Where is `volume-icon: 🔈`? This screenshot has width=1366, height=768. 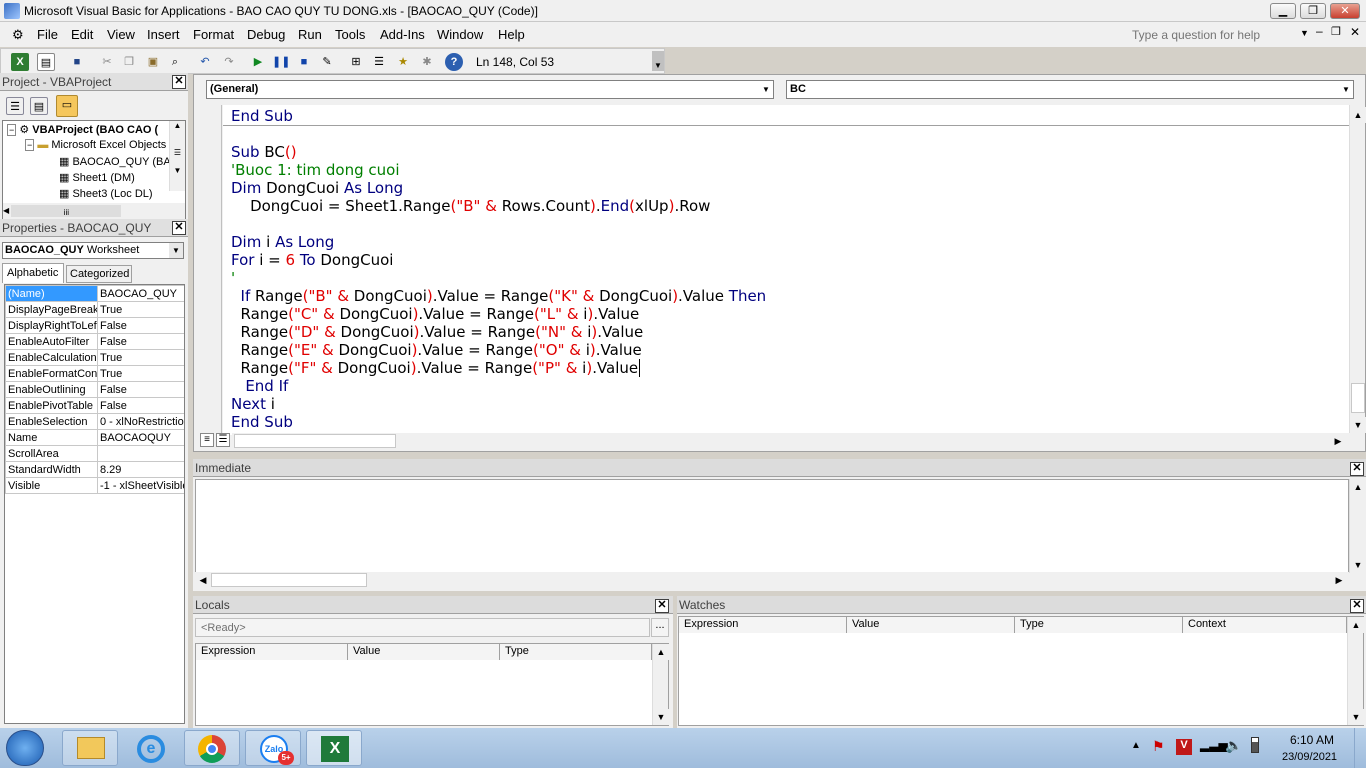 volume-icon: 🔈 is located at coordinates (1233, 745).